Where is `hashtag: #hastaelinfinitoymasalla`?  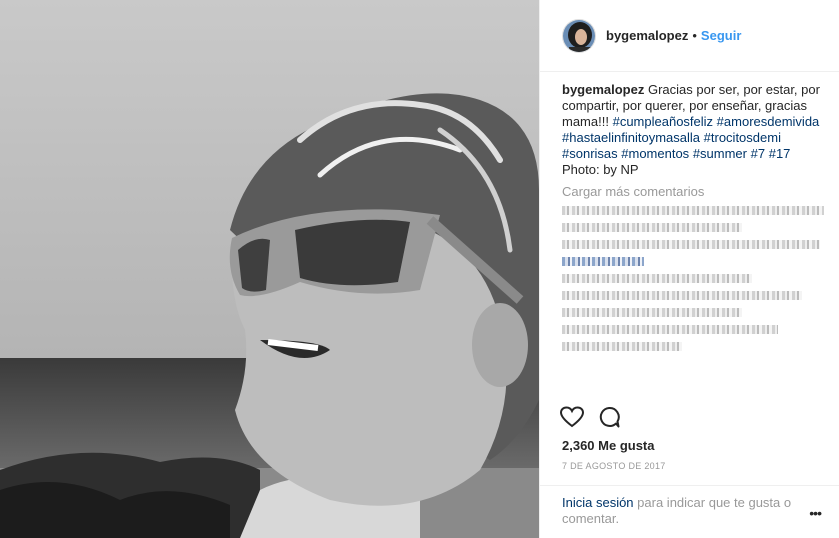 hashtag: #hastaelinfinitoymasalla is located at coordinates (631, 137).